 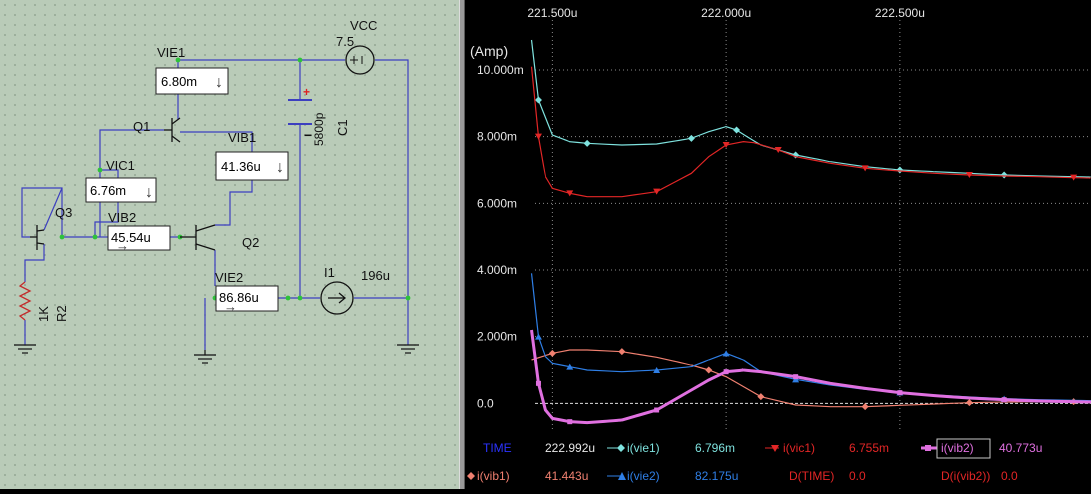 What do you see at coordinates (500, 70) in the screenshot?
I see `y-tick-label: 10.000m` at bounding box center [500, 70].